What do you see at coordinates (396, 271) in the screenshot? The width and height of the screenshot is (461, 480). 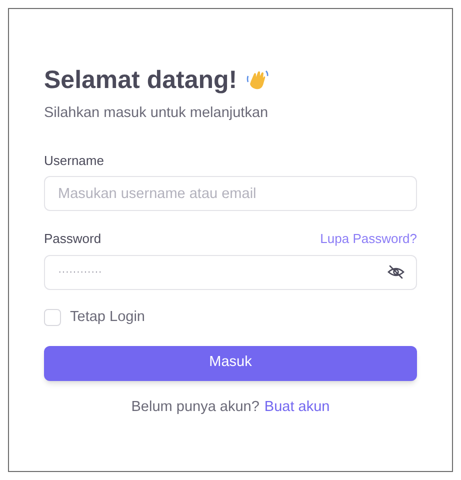 I see `eye-slash-icon` at bounding box center [396, 271].